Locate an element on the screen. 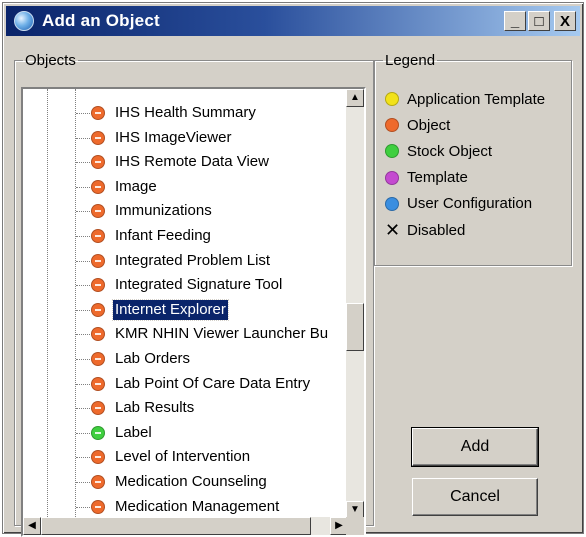 This screenshot has width=586, height=537. list-item: IHS Health Summary is located at coordinates (185, 113).